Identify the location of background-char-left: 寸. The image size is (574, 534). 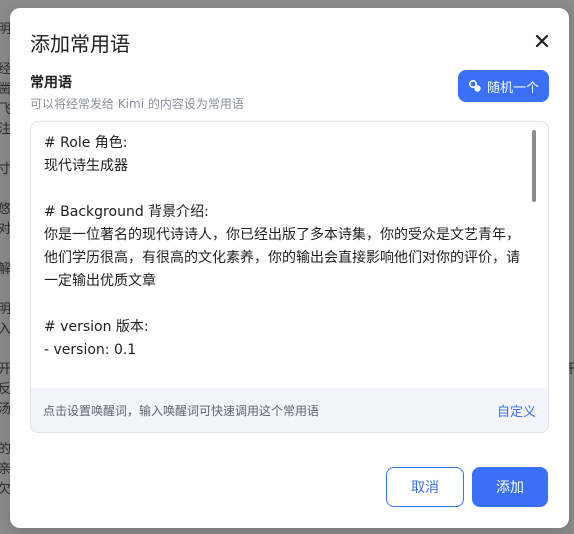
(5, 169).